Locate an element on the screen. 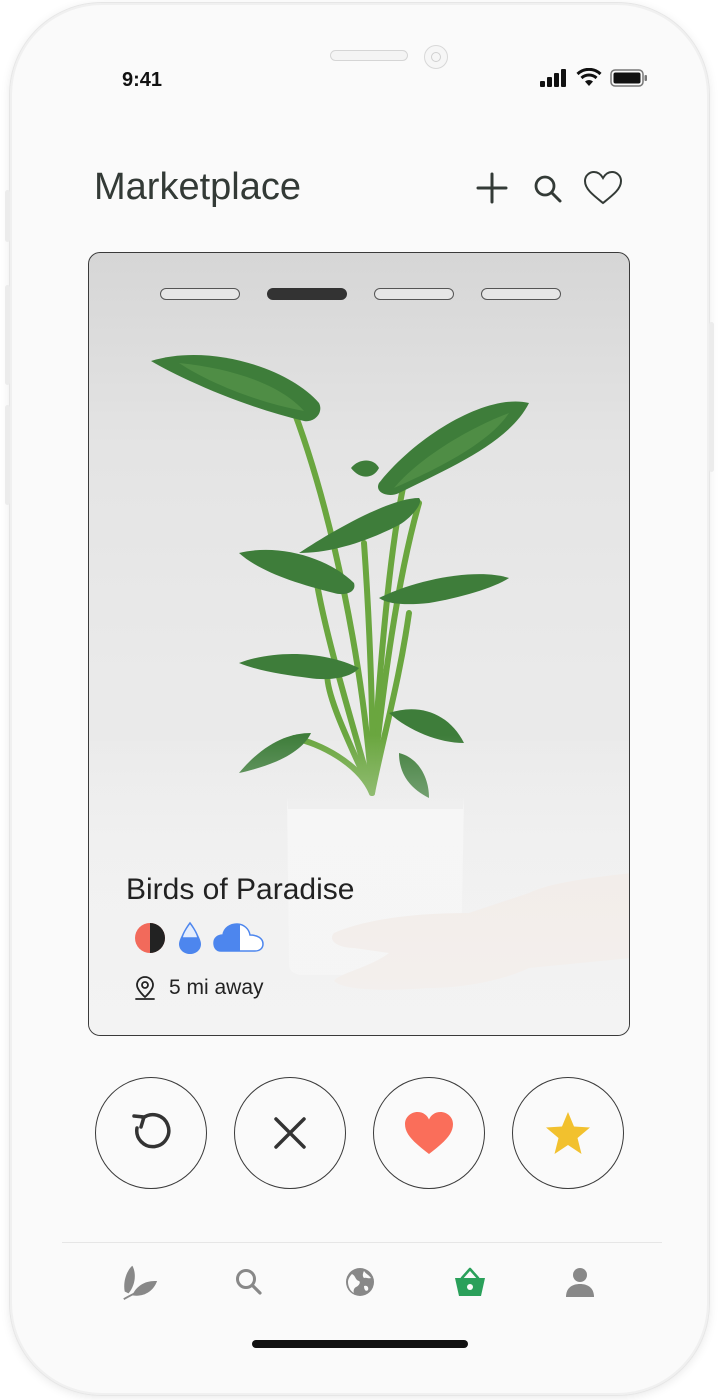 This screenshot has height=1400, width=719. distance-row: 5 mi away is located at coordinates (198, 988).